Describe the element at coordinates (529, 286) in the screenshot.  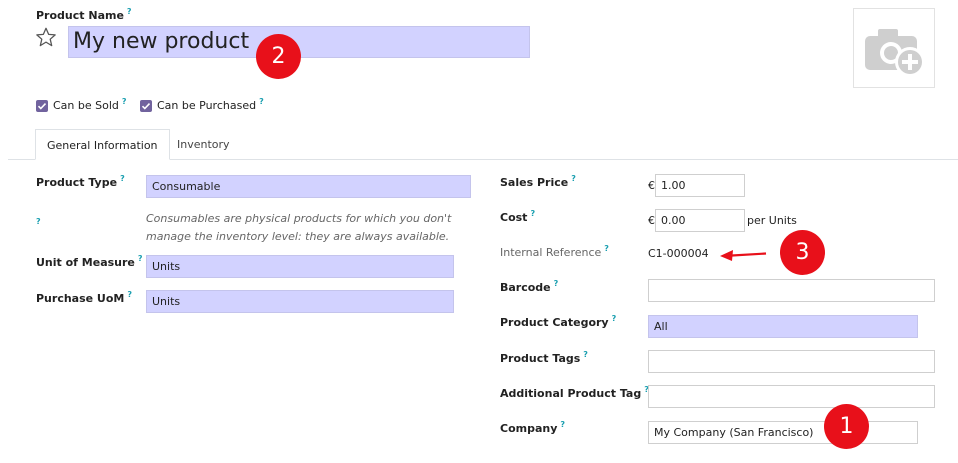
I see `barcode-label: Barcode?` at that location.